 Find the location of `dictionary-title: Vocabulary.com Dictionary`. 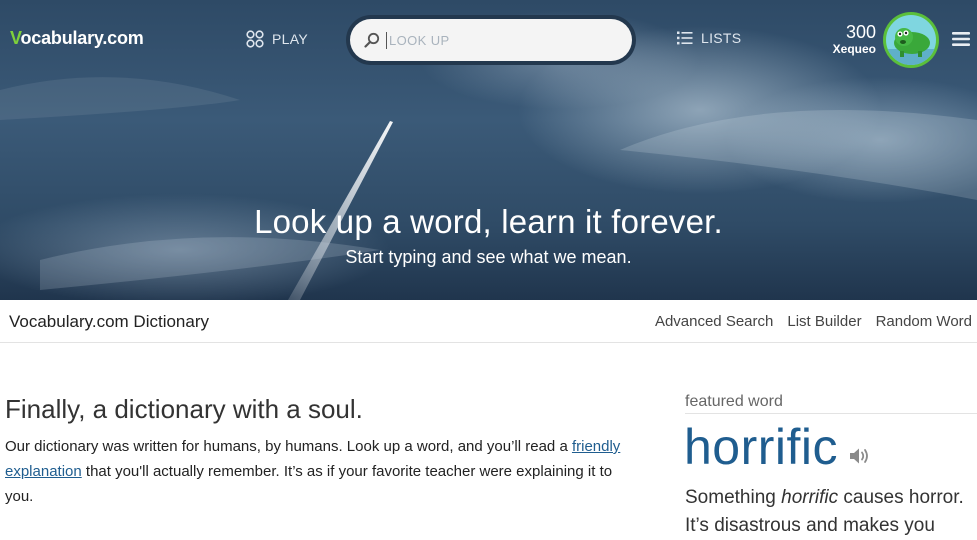

dictionary-title: Vocabulary.com Dictionary is located at coordinates (109, 322).